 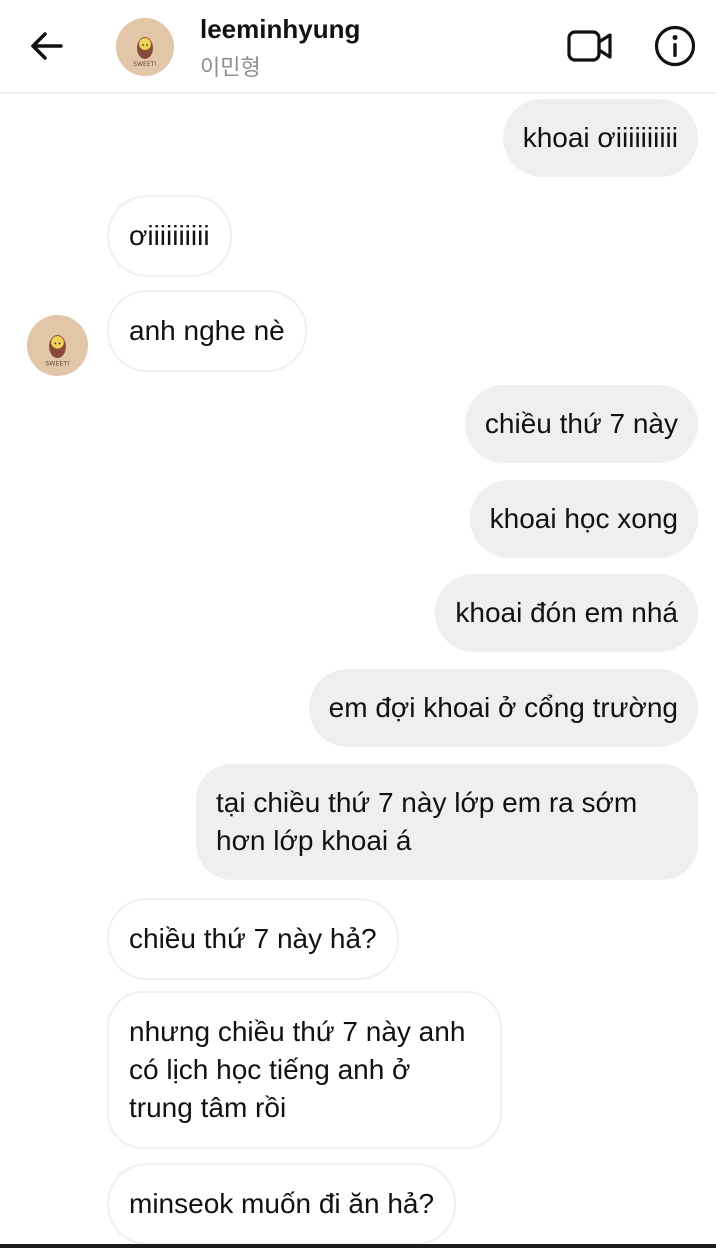 What do you see at coordinates (503, 708) in the screenshot?
I see `message-bubble-outgoing: em đợi khoai ở cổng trường` at bounding box center [503, 708].